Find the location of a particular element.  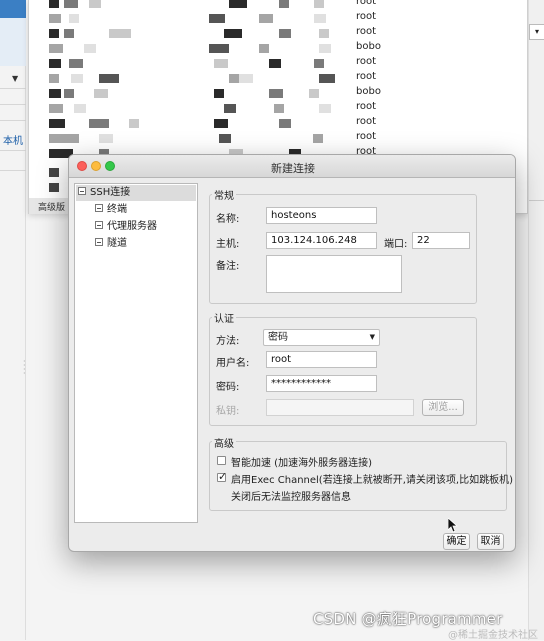

exec-channel-checkbox: ✓ is located at coordinates (222, 476).